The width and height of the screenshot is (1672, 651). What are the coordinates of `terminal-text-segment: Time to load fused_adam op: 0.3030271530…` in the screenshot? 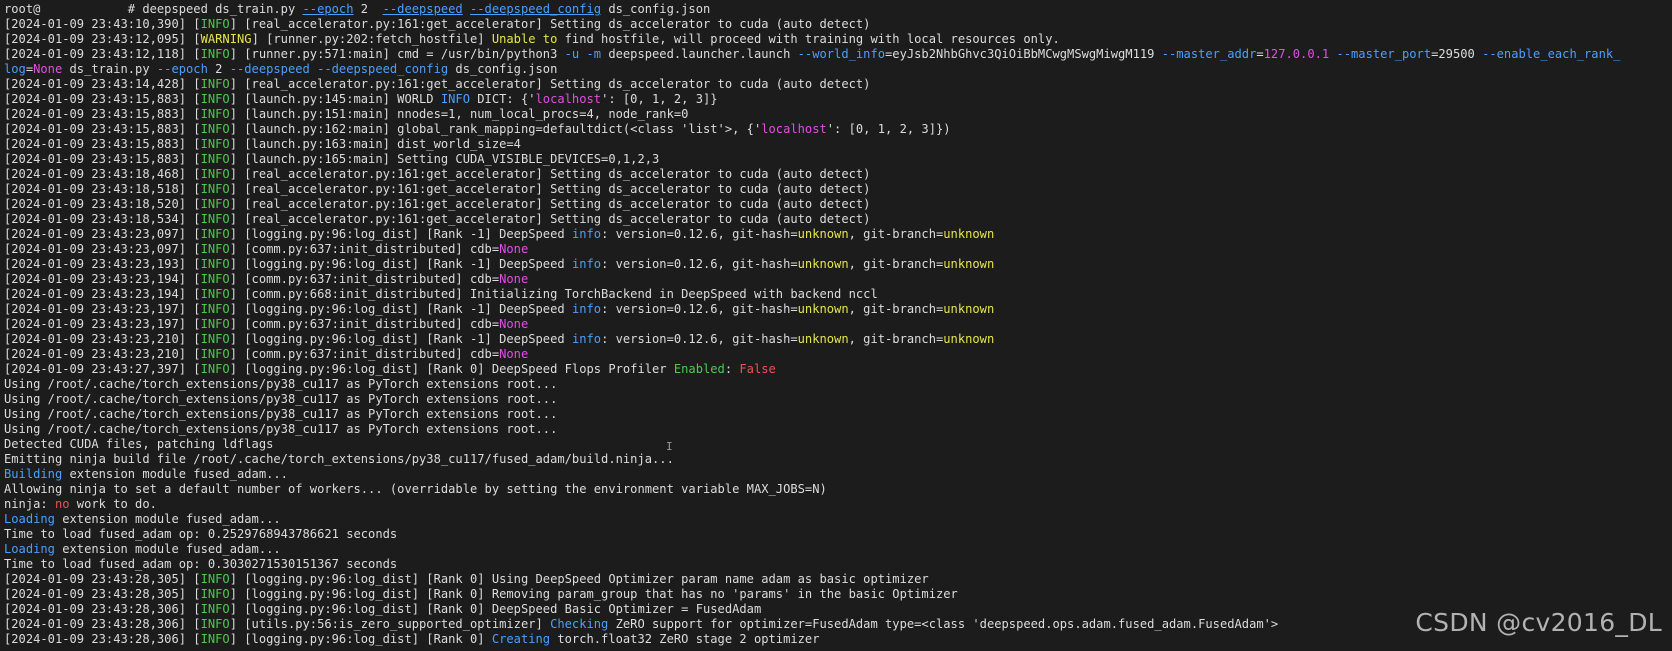 It's located at (201, 564).